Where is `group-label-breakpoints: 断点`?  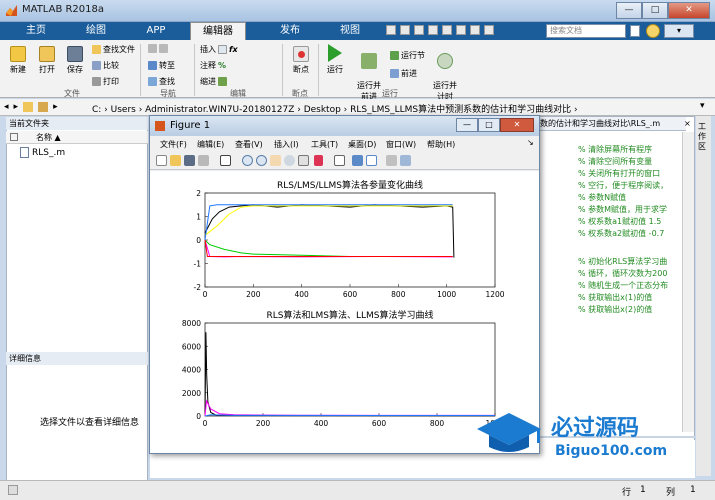 group-label-breakpoints: 断点 is located at coordinates (300, 93).